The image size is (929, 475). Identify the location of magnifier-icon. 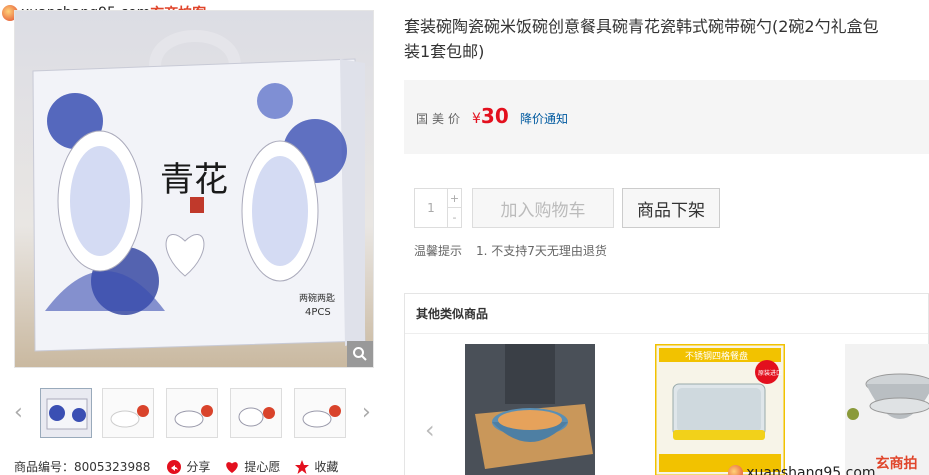
(360, 354).